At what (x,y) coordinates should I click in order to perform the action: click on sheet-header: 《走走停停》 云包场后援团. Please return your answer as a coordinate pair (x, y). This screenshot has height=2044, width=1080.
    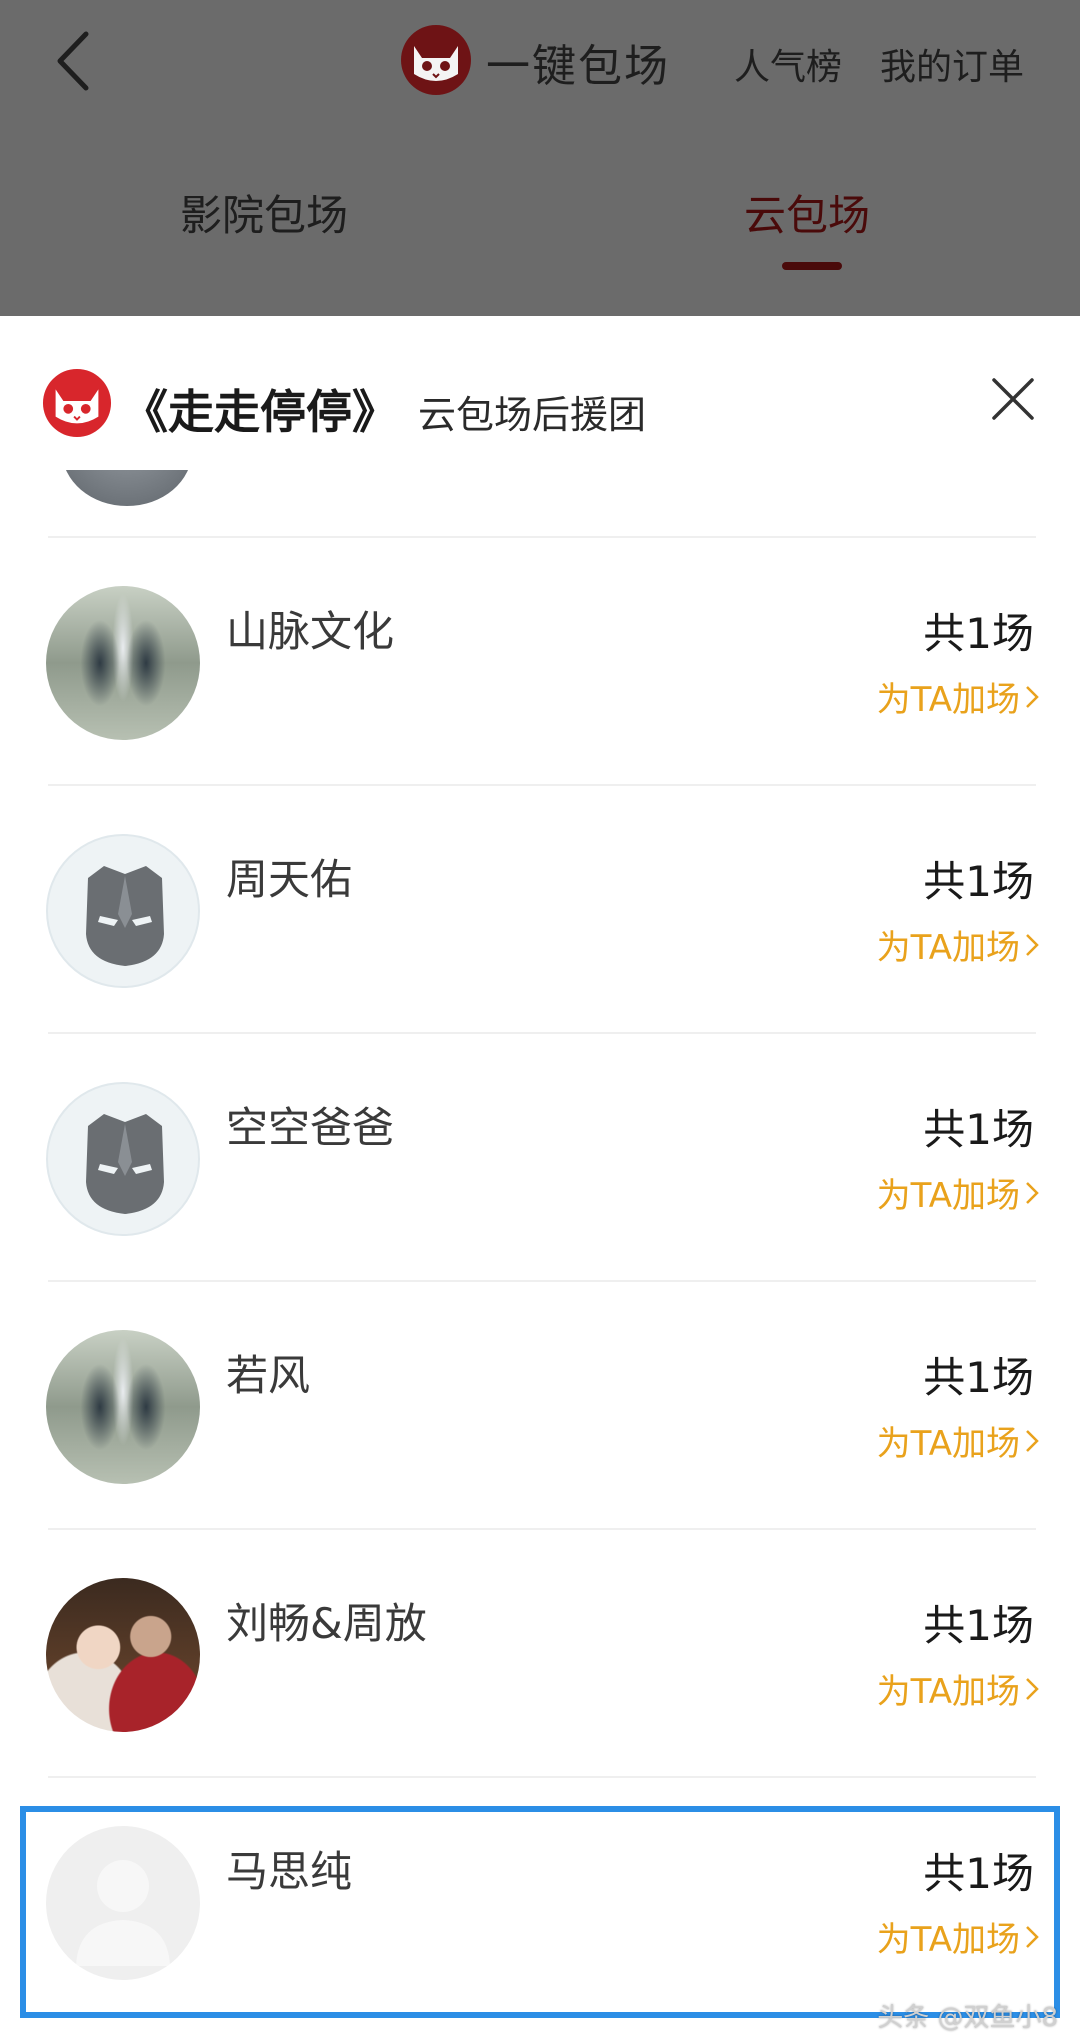
    Looking at the image, I should click on (540, 386).